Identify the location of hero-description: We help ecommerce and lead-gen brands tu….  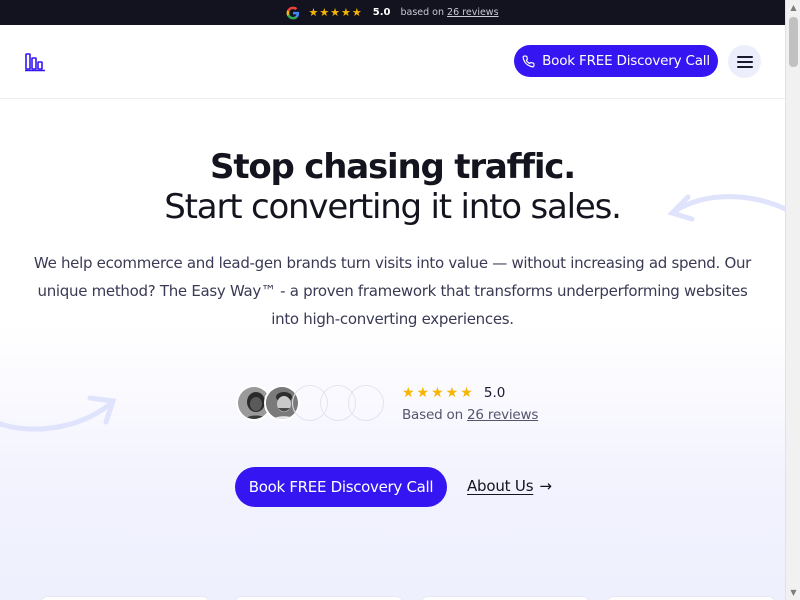
(392, 291).